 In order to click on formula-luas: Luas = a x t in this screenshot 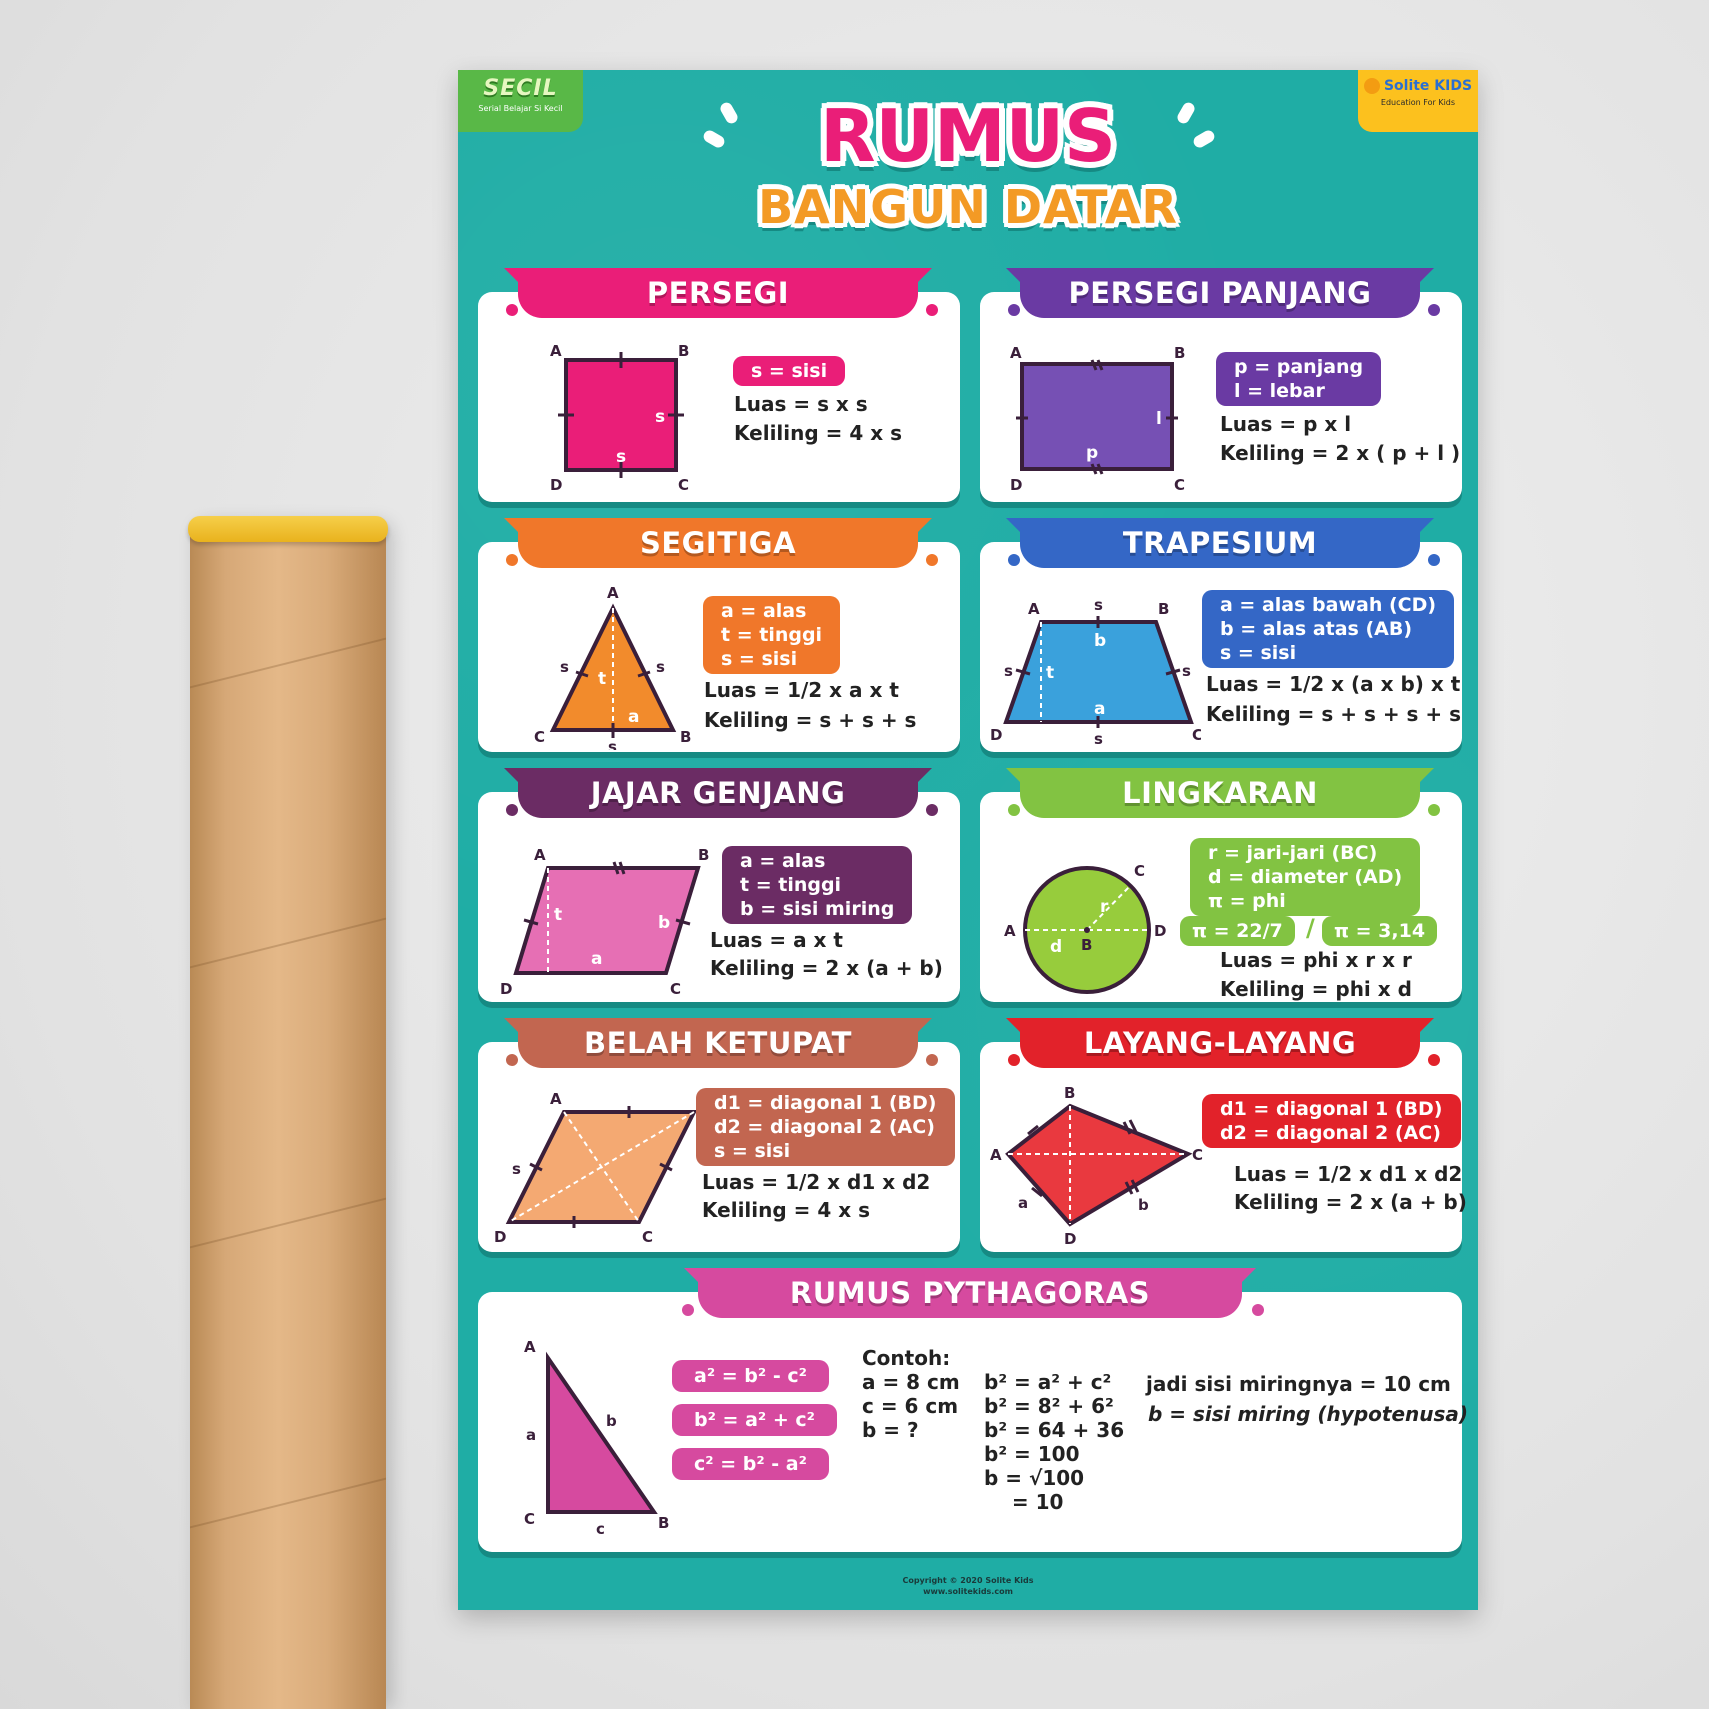, I will do `click(776, 940)`.